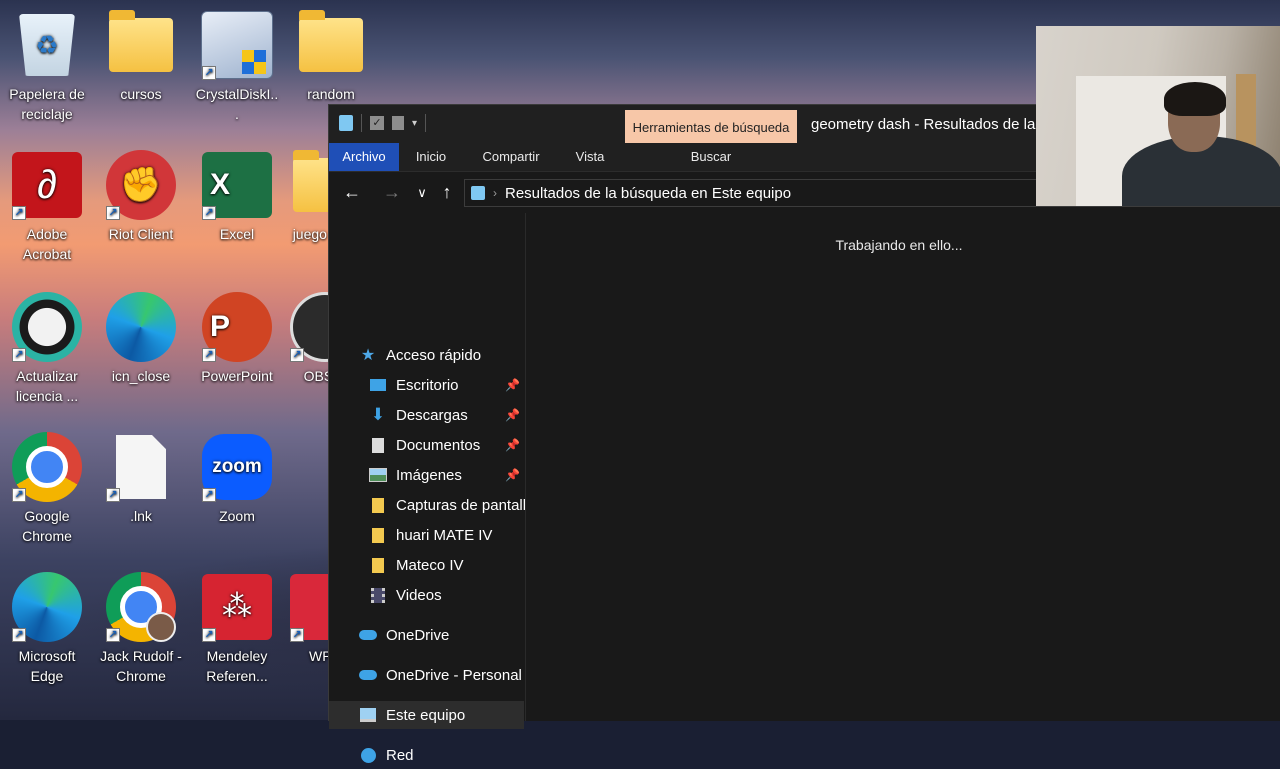 This screenshot has height=769, width=1280. What do you see at coordinates (346, 123) in the screenshot?
I see `explorer-app-icon` at bounding box center [346, 123].